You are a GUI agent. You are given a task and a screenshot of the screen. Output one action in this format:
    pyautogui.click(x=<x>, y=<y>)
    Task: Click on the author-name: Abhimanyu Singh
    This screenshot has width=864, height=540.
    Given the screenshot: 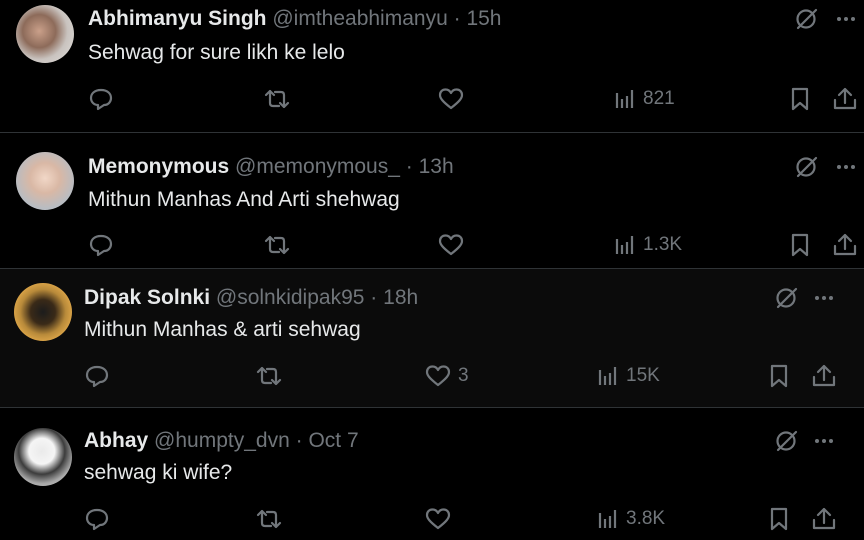 What is the action you would take?
    pyautogui.click(x=177, y=18)
    